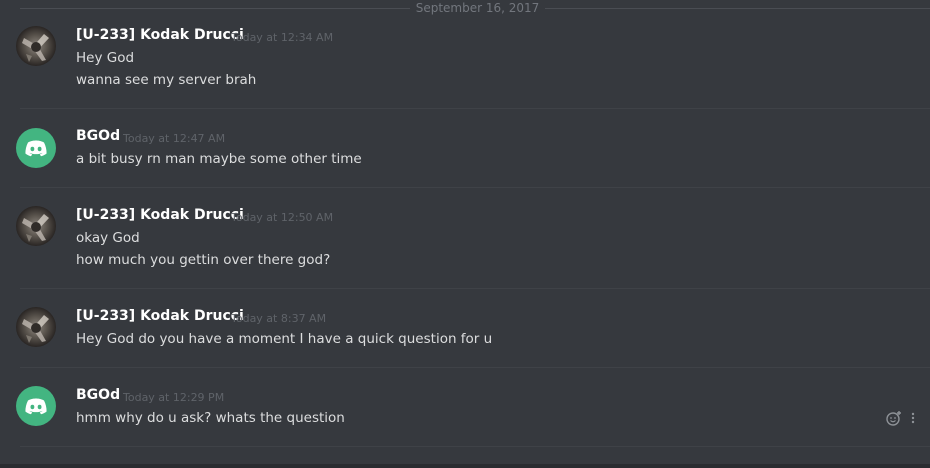 This screenshot has height=468, width=930. What do you see at coordinates (174, 138) in the screenshot?
I see `message-timestamp: Today at 12:47 AM` at bounding box center [174, 138].